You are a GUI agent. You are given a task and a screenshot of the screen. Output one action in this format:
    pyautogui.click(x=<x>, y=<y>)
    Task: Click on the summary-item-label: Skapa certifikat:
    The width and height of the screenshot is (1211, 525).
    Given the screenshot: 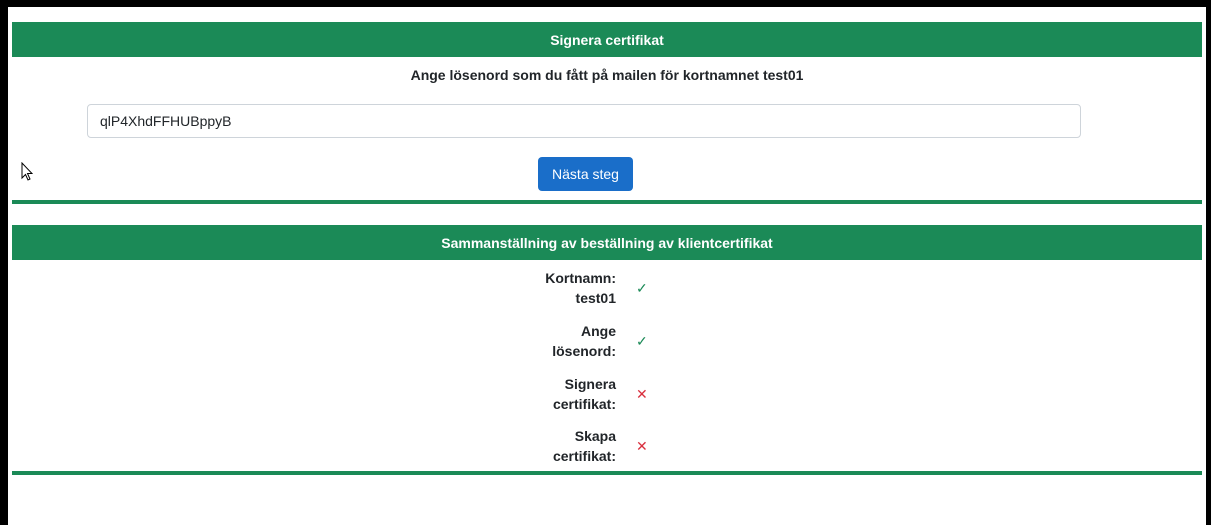 What is the action you would take?
    pyautogui.click(x=584, y=446)
    